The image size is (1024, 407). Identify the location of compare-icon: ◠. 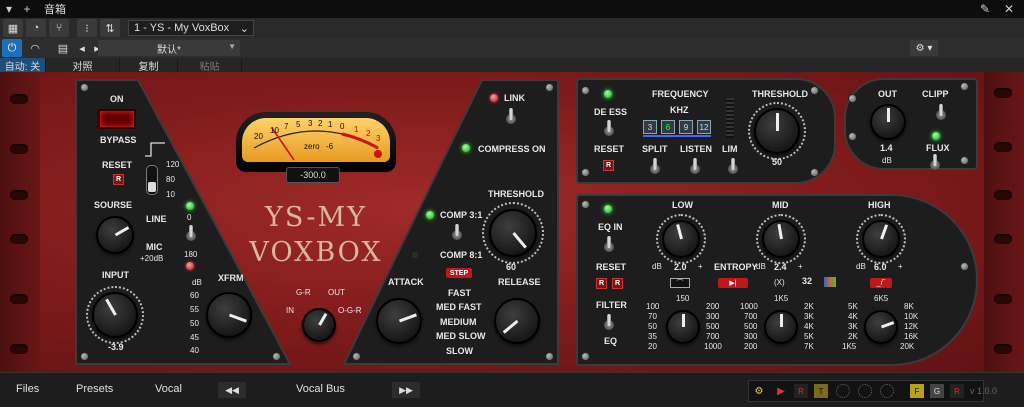
(35, 48).